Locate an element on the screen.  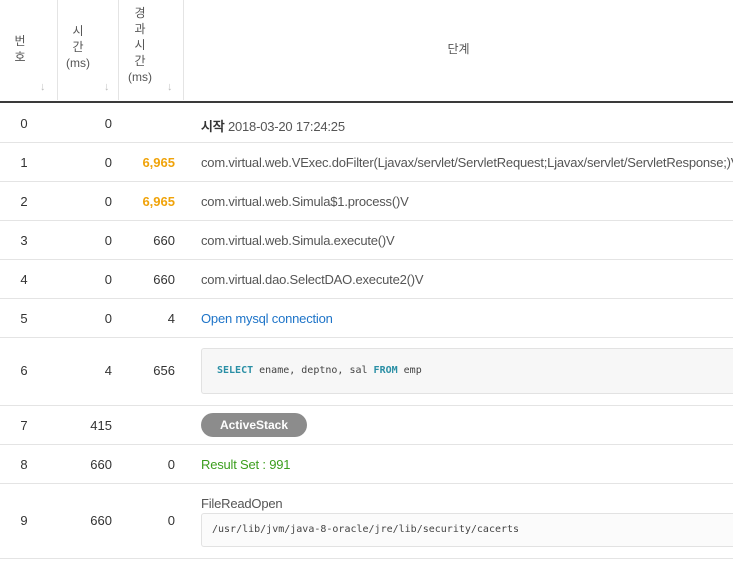
row-number: 6 is located at coordinates (24, 370).